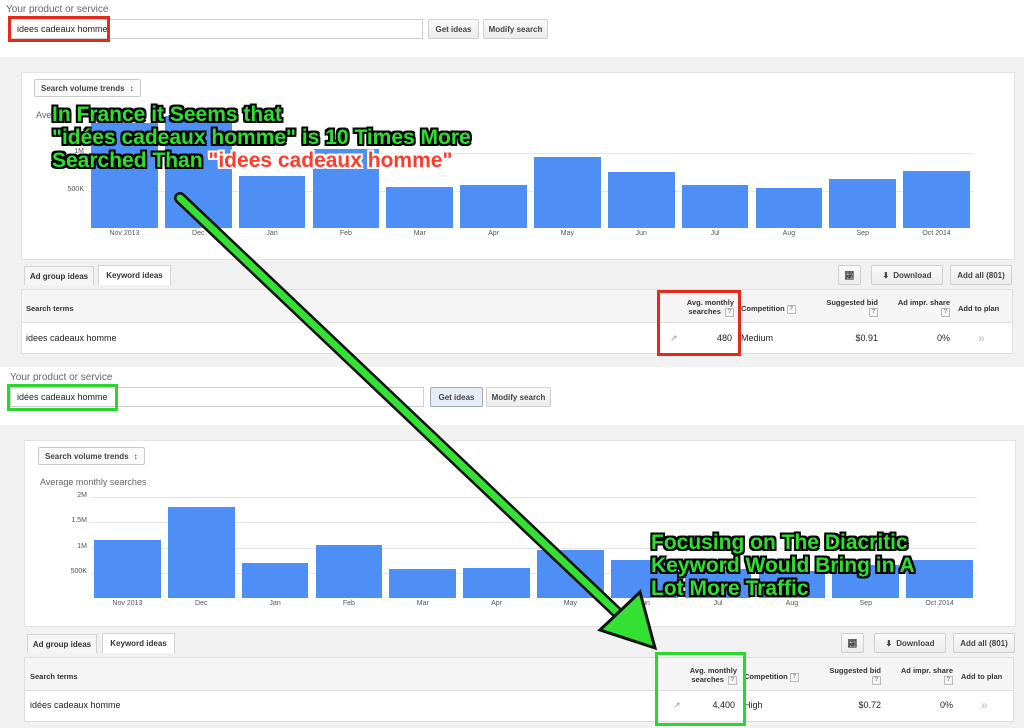 This screenshot has height=728, width=1024. What do you see at coordinates (330, 160) in the screenshot?
I see `annotation-highlight: "idees cadeaux homme"` at bounding box center [330, 160].